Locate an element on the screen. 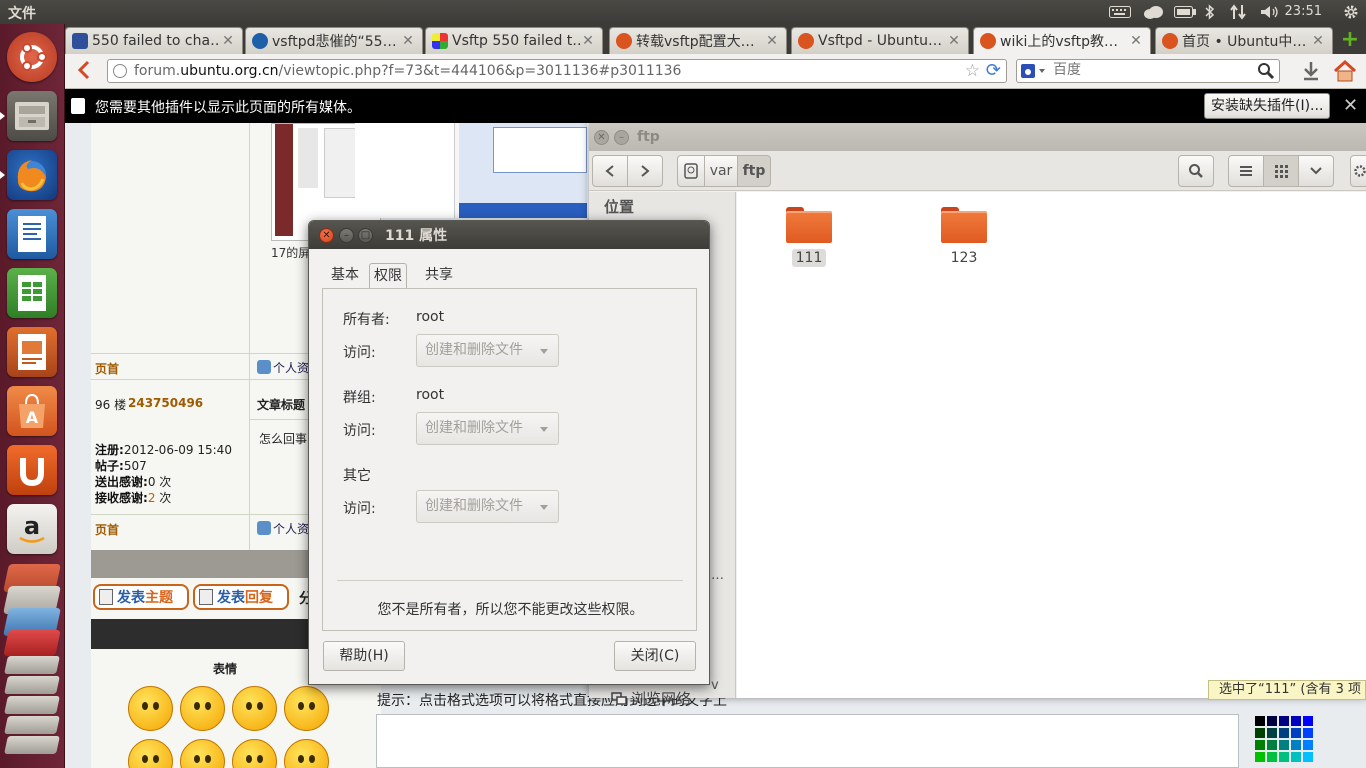 Image resolution: width=1366 pixels, height=768 pixels. bookmark-star-icon: ☆ is located at coordinates (972, 71).